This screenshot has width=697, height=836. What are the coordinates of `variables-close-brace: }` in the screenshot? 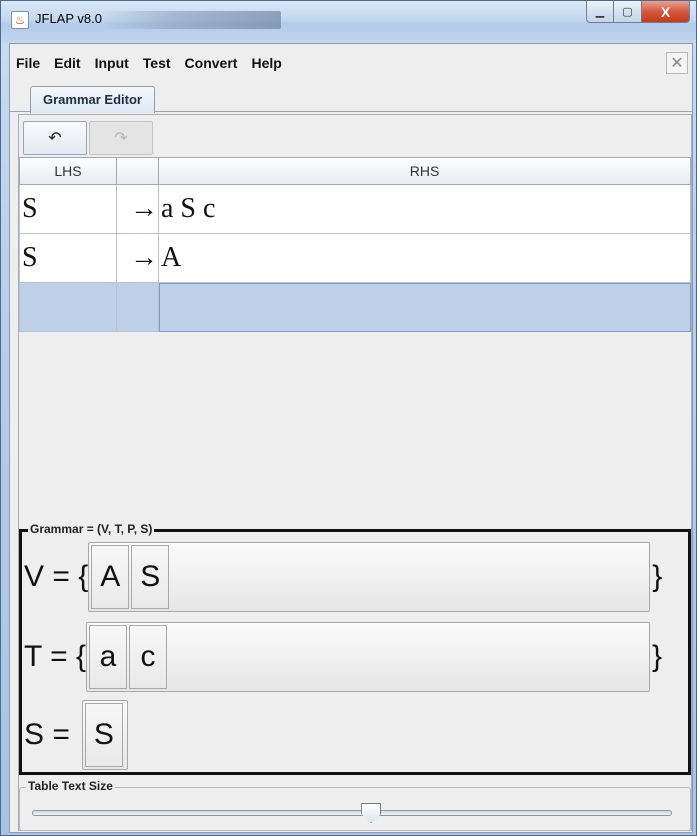 It's located at (657, 576).